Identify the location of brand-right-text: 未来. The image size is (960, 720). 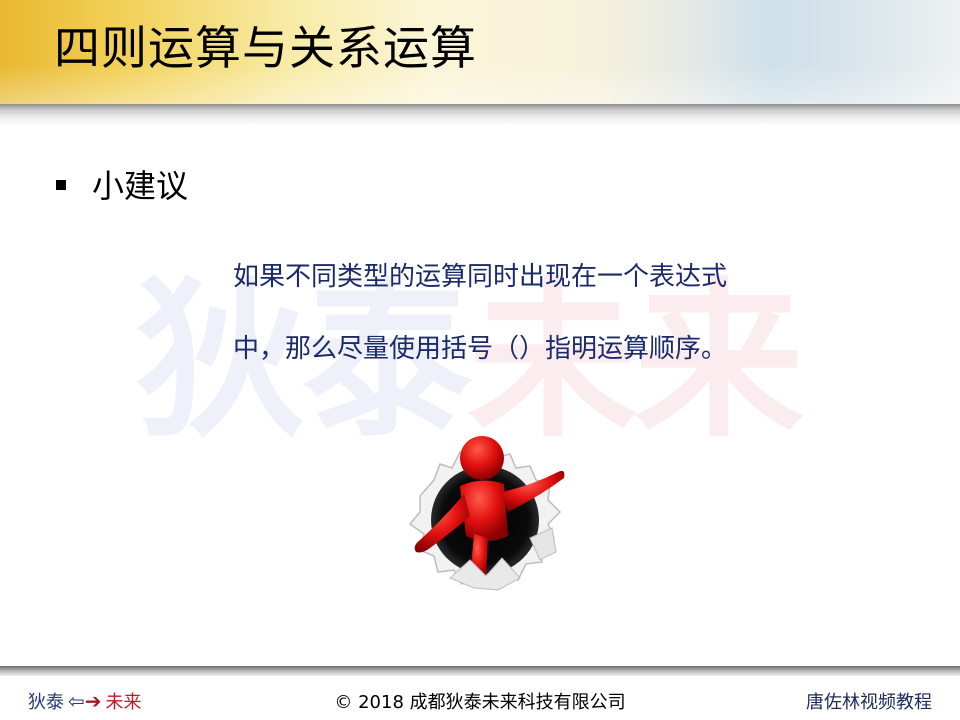
(123, 702).